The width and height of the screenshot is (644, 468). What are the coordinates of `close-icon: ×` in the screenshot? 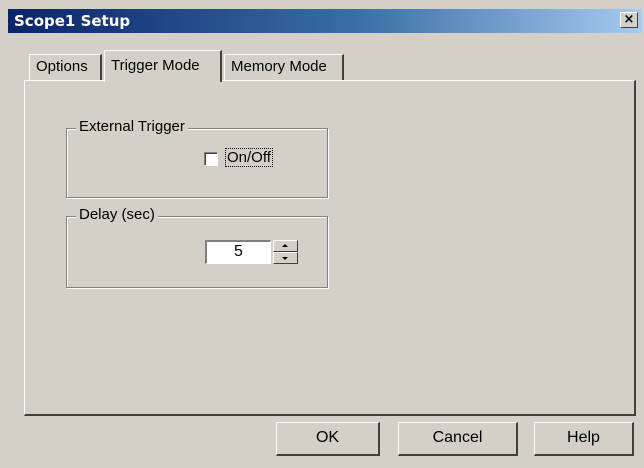 It's located at (629, 19).